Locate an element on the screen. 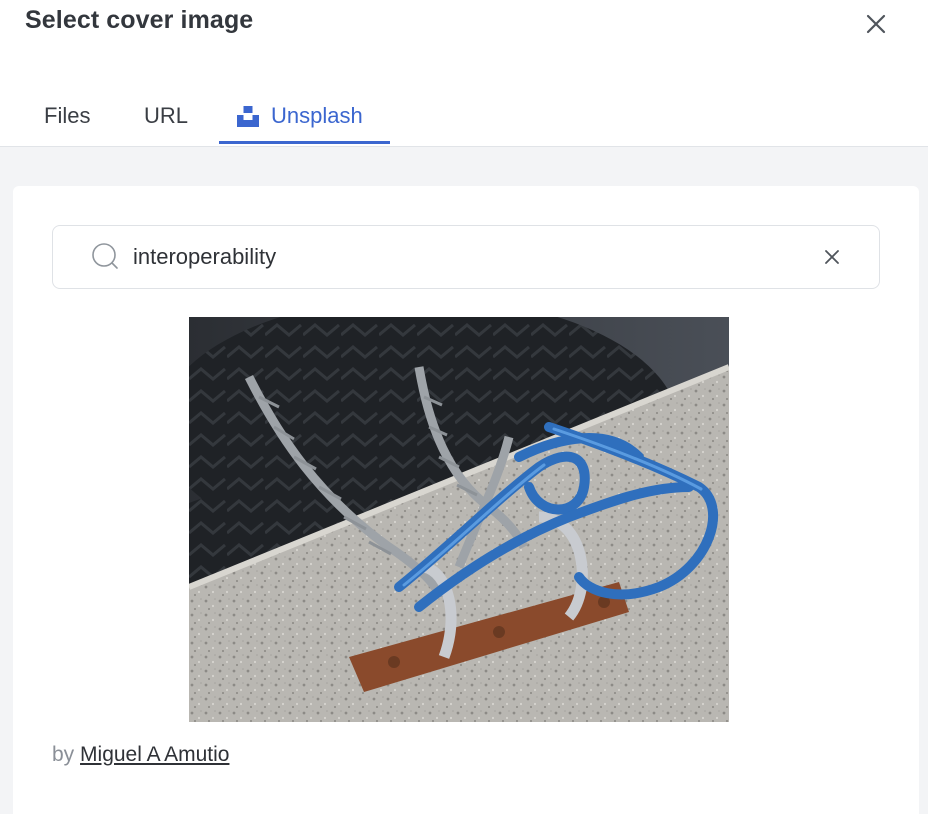 This screenshot has width=928, height=826. photo-credit: by Miguel A Amutio is located at coordinates (140, 755).